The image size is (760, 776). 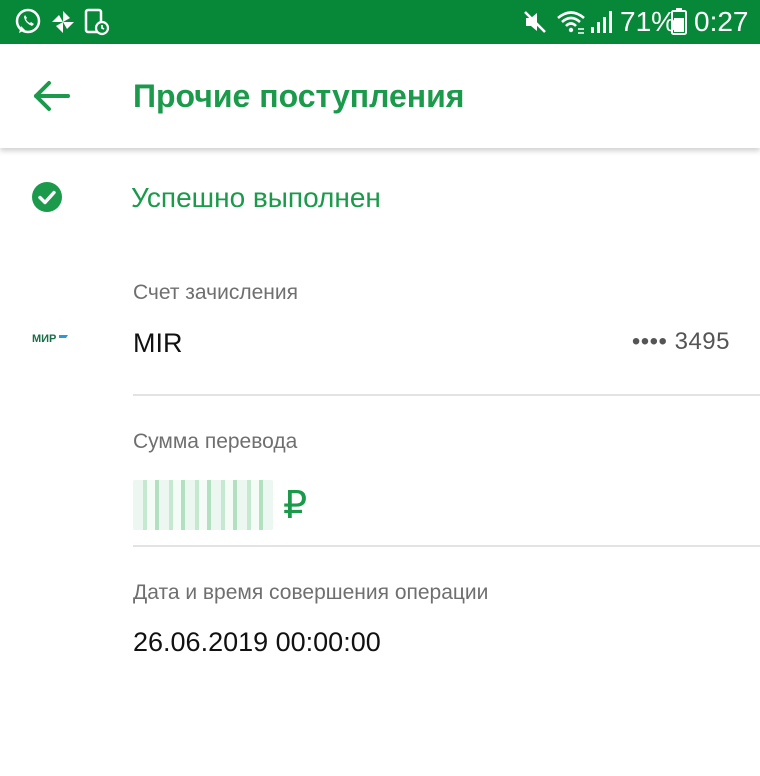 I want to click on page-title: Прочие поступления, so click(x=299, y=96).